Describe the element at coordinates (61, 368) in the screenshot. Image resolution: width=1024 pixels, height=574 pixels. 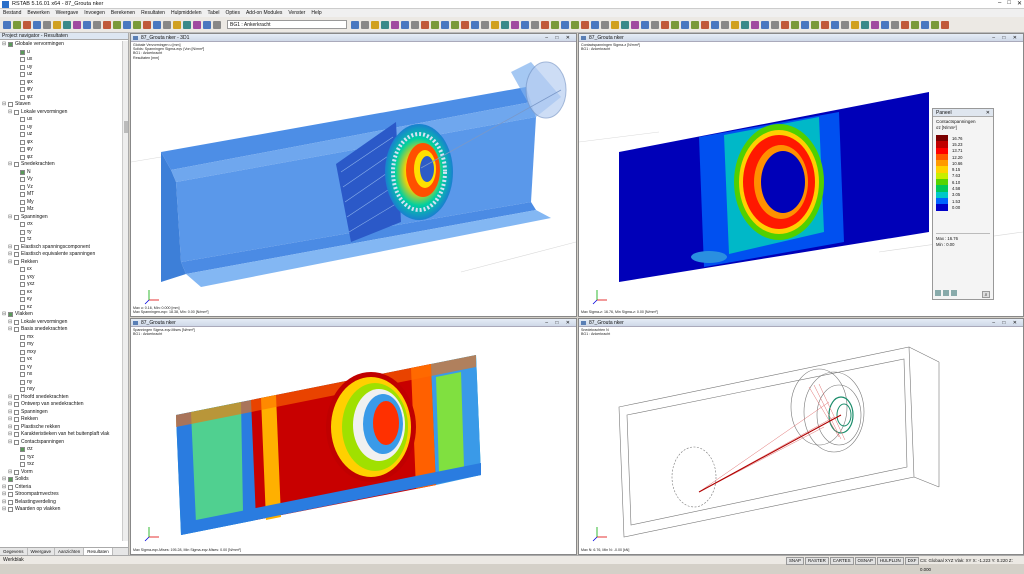
I see `tree-item: vy` at that location.